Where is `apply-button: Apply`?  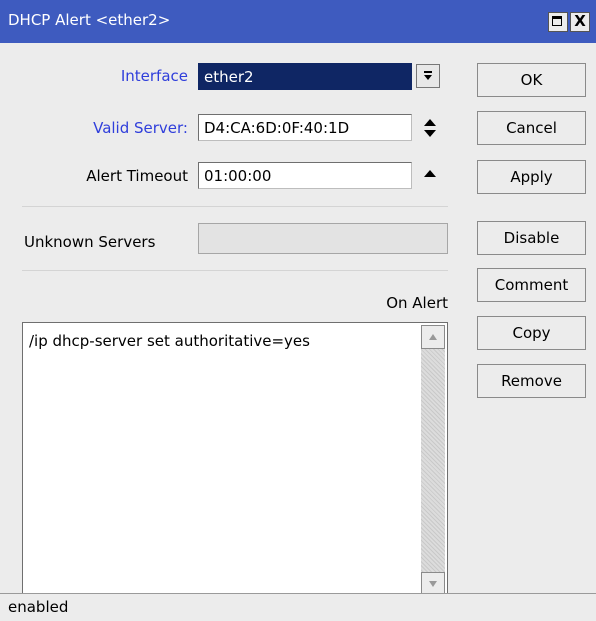 apply-button: Apply is located at coordinates (531, 177).